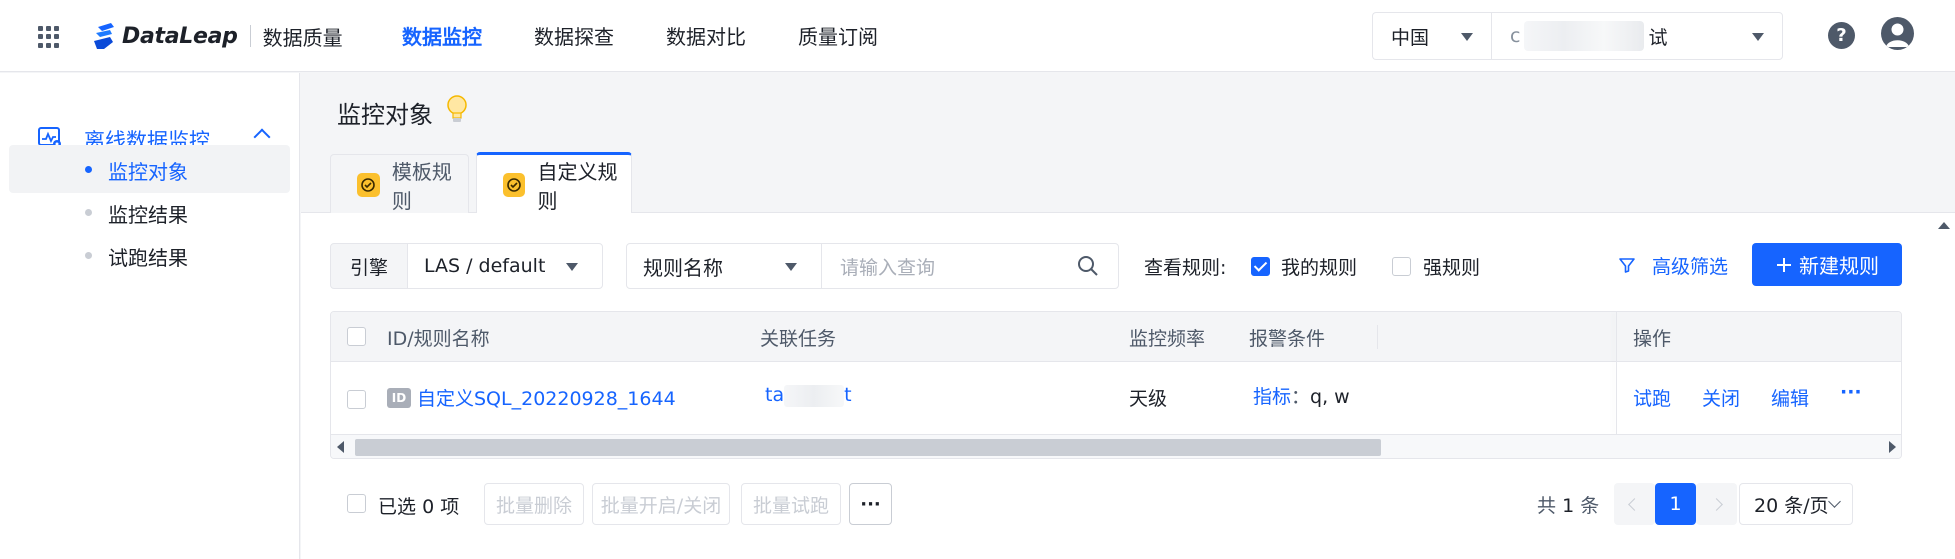 The width and height of the screenshot is (1955, 559). Describe the element at coordinates (104, 36) in the screenshot. I see `dataleap-logo-icon` at that location.